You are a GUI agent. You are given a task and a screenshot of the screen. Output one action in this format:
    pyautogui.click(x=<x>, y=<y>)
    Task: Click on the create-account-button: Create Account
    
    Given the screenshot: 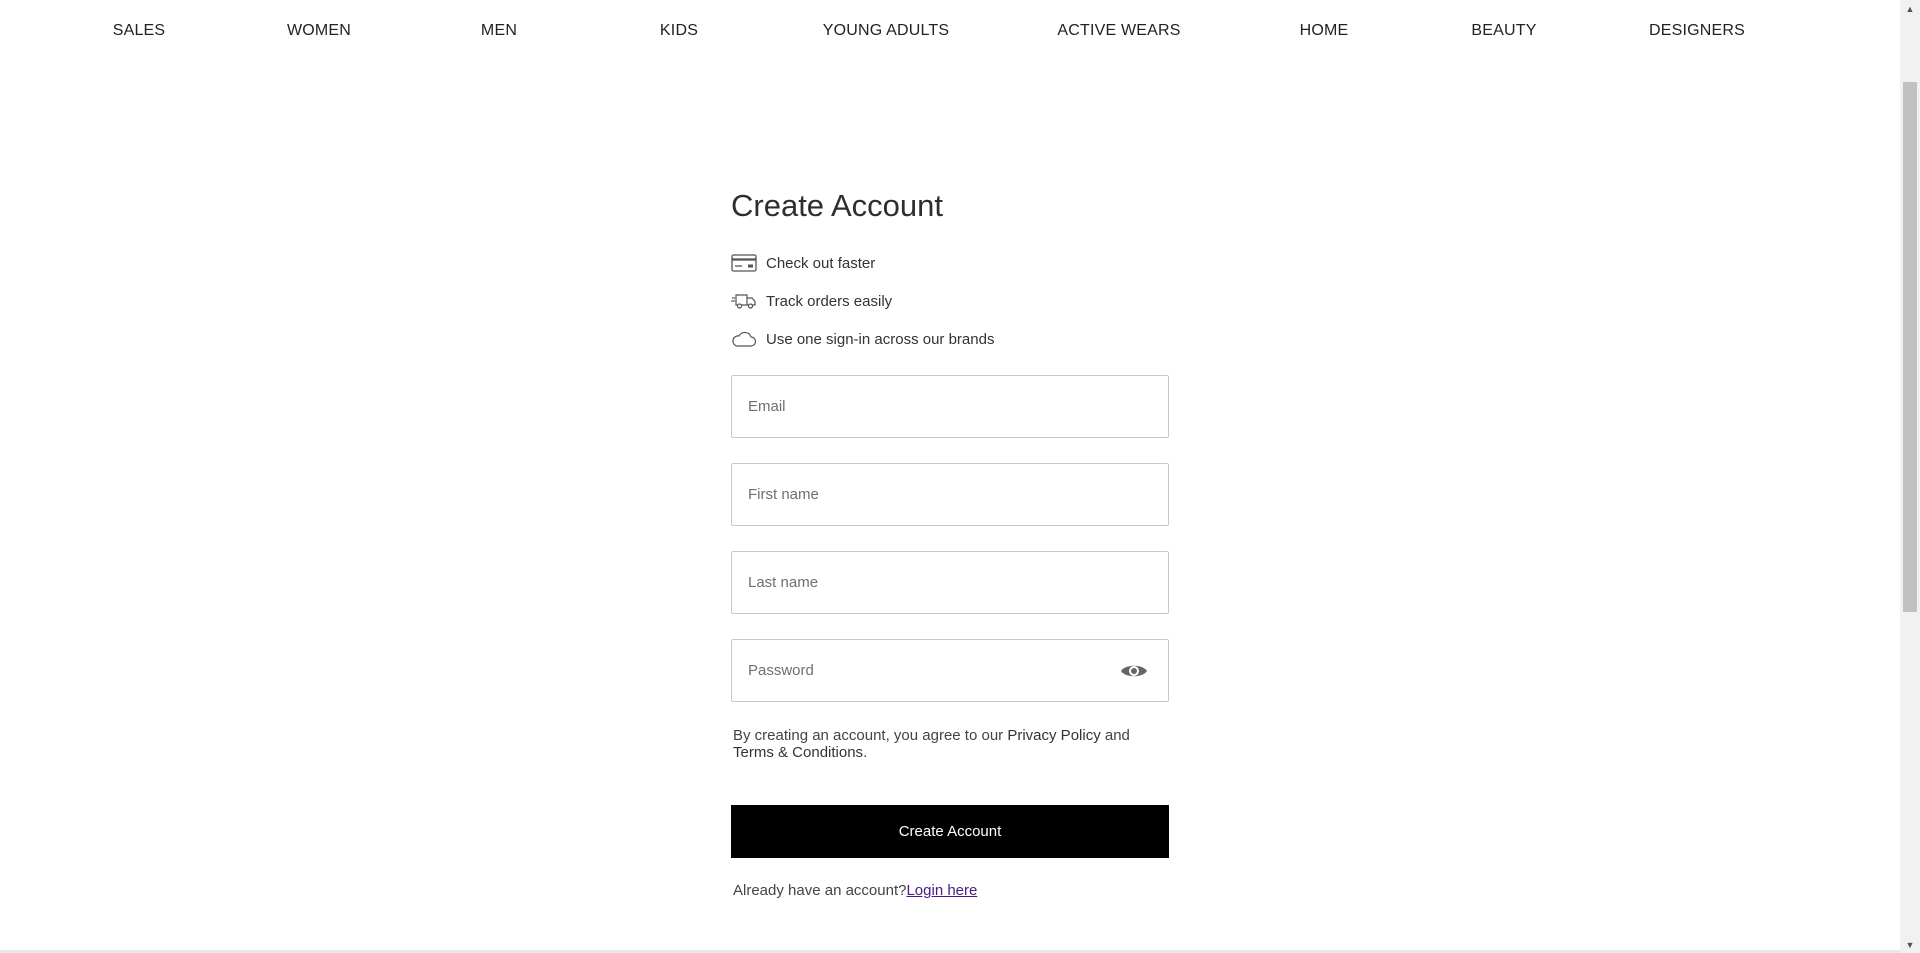 What is the action you would take?
    pyautogui.click(x=950, y=831)
    